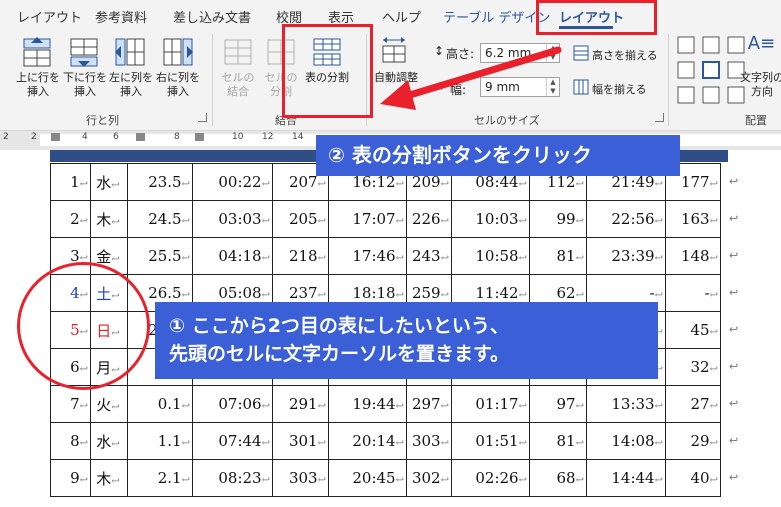 This screenshot has height=507, width=781. What do you see at coordinates (693, 478) in the screenshot?
I see `table-cell: 40↩` at bounding box center [693, 478].